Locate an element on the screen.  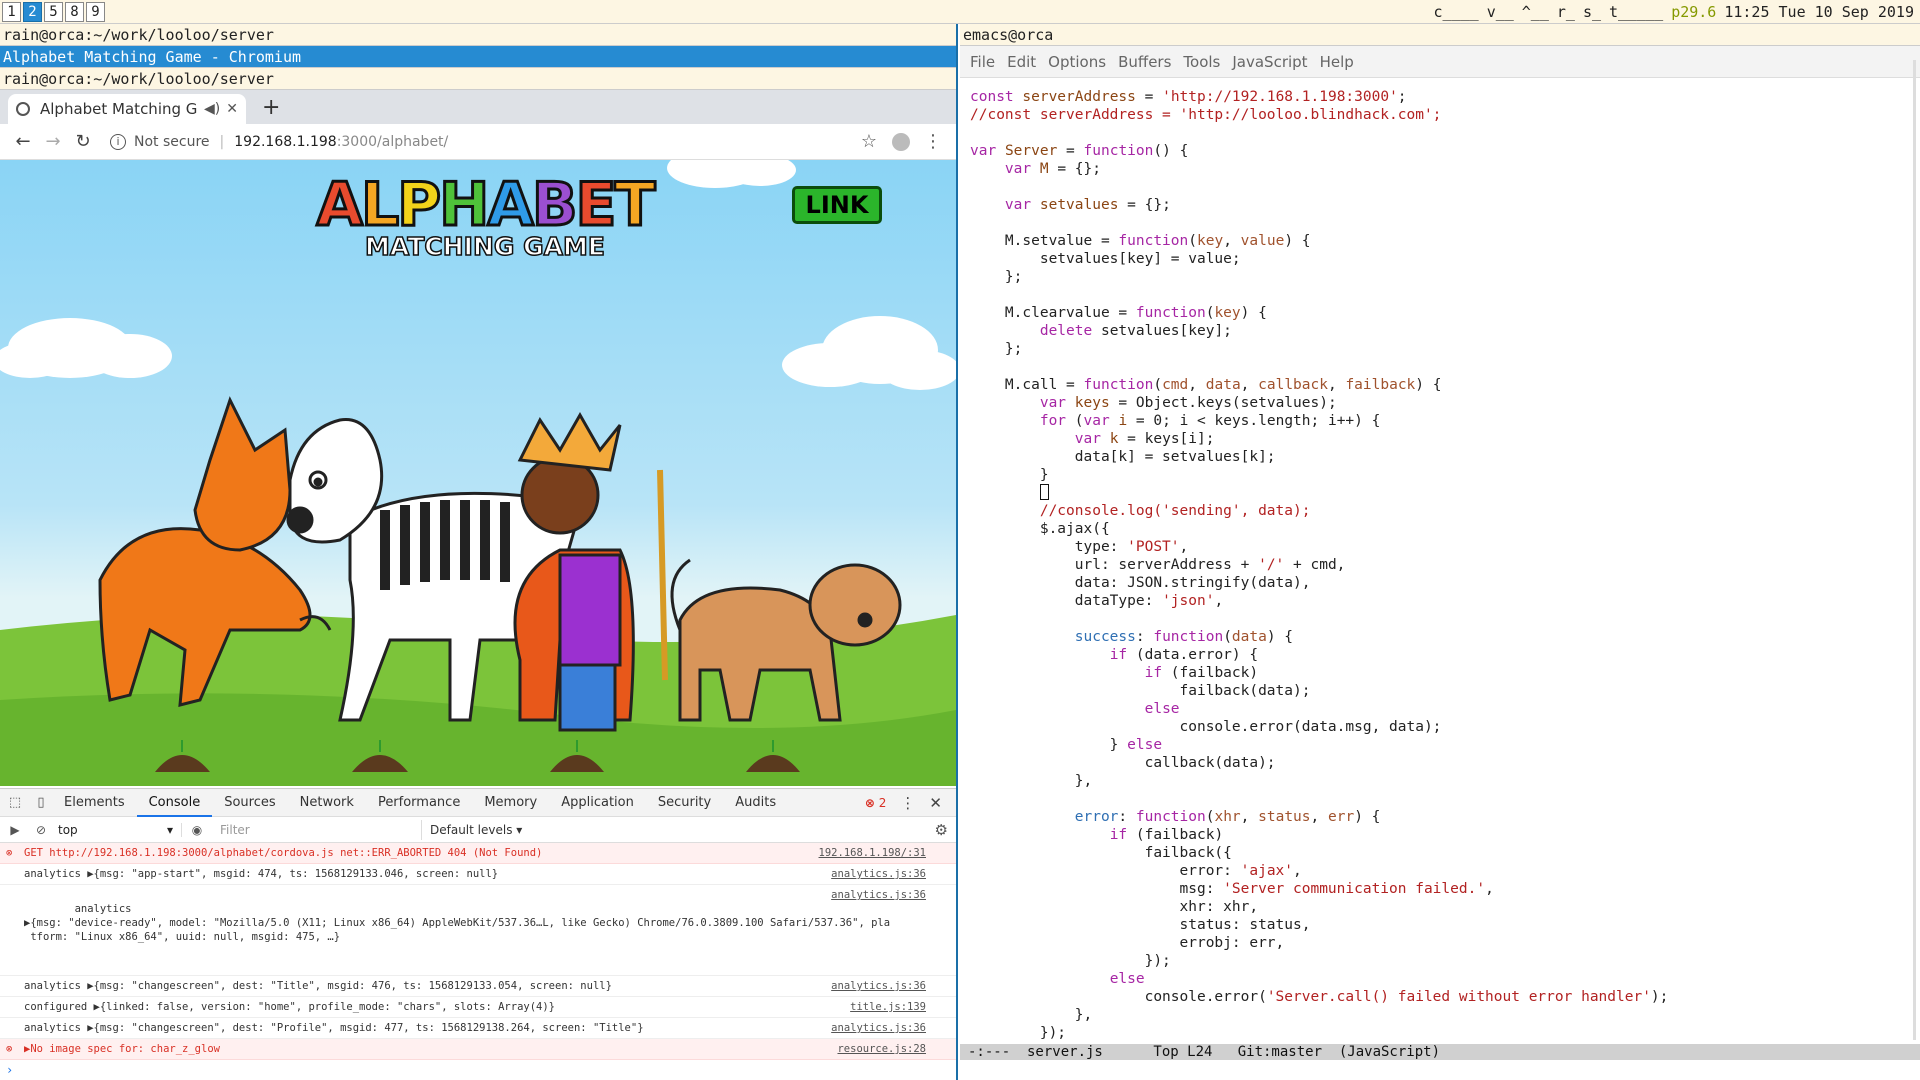
code-line: M.setvalue = function(key, value) { is located at coordinates (1140, 241).